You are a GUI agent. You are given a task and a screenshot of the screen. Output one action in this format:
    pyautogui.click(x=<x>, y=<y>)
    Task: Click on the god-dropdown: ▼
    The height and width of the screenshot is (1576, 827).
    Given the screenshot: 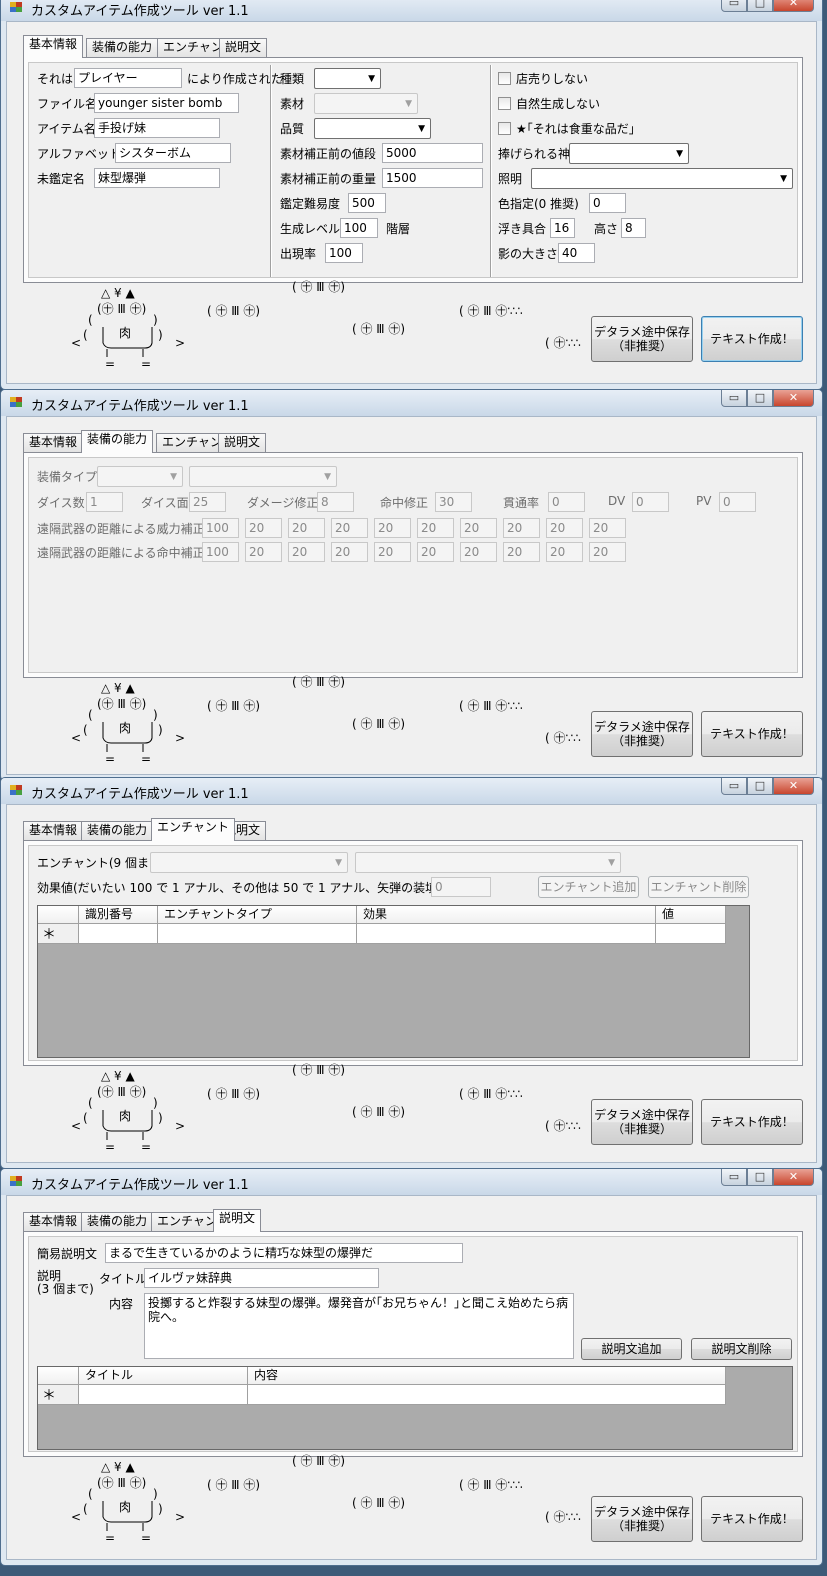 What is the action you would take?
    pyautogui.click(x=629, y=153)
    